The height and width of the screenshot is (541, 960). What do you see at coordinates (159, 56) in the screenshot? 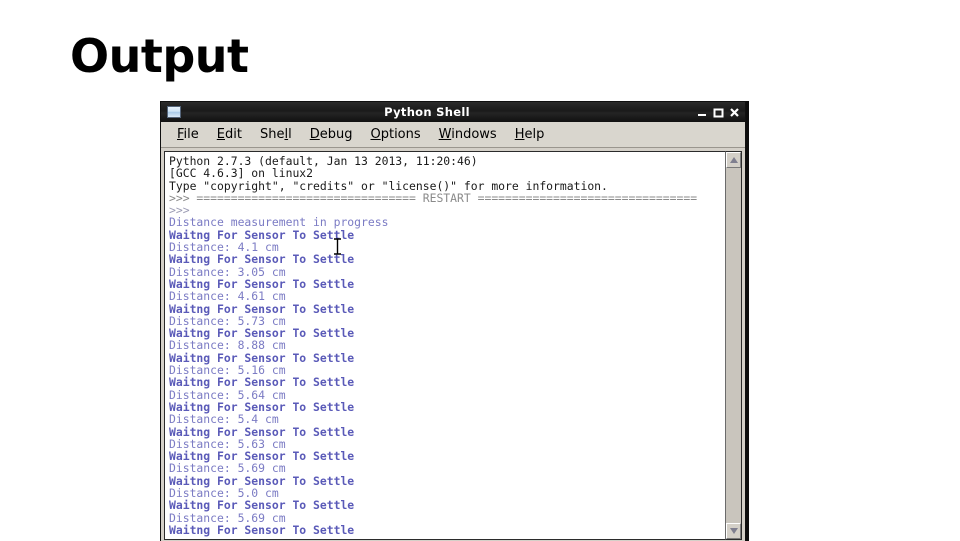
I see `page-title: Output` at bounding box center [159, 56].